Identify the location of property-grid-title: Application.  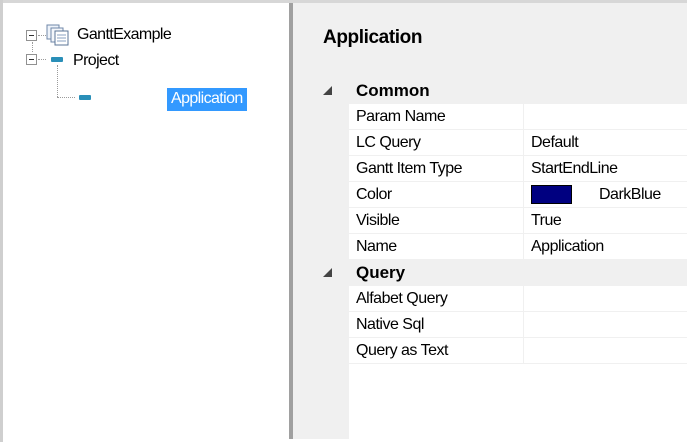
(373, 37).